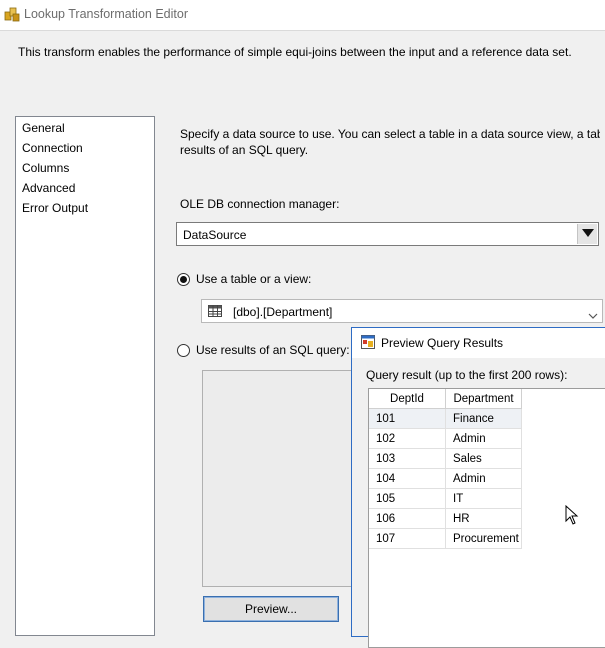  Describe the element at coordinates (48, 188) in the screenshot. I see `nav-item-advanced: Advanced` at that location.